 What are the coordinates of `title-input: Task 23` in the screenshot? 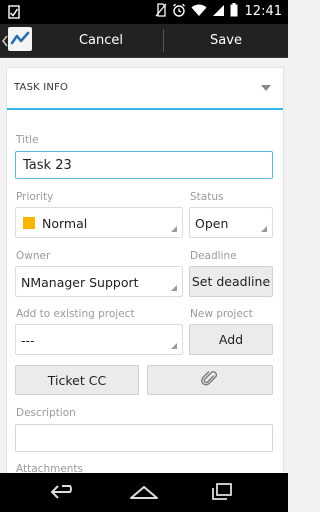 It's located at (144, 165).